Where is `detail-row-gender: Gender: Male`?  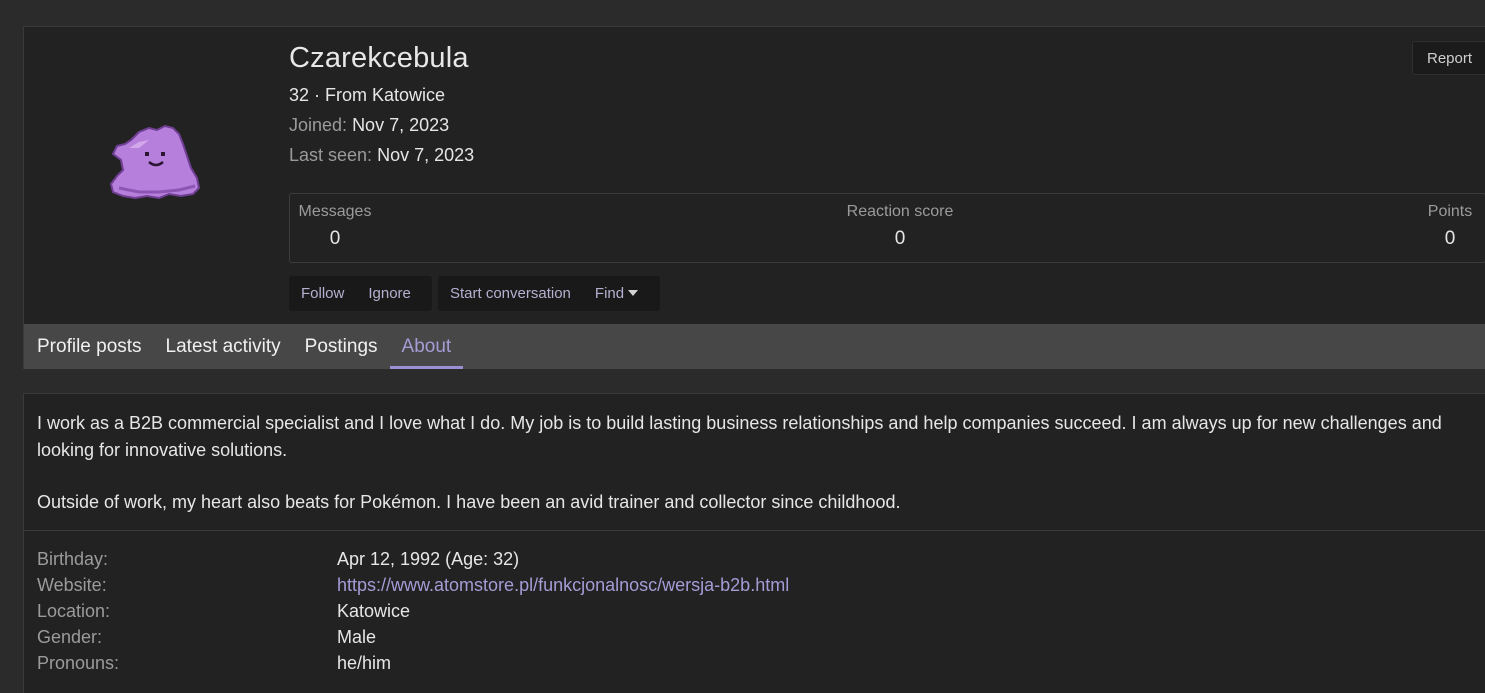
detail-row-gender: Gender: Male is located at coordinates (757, 637).